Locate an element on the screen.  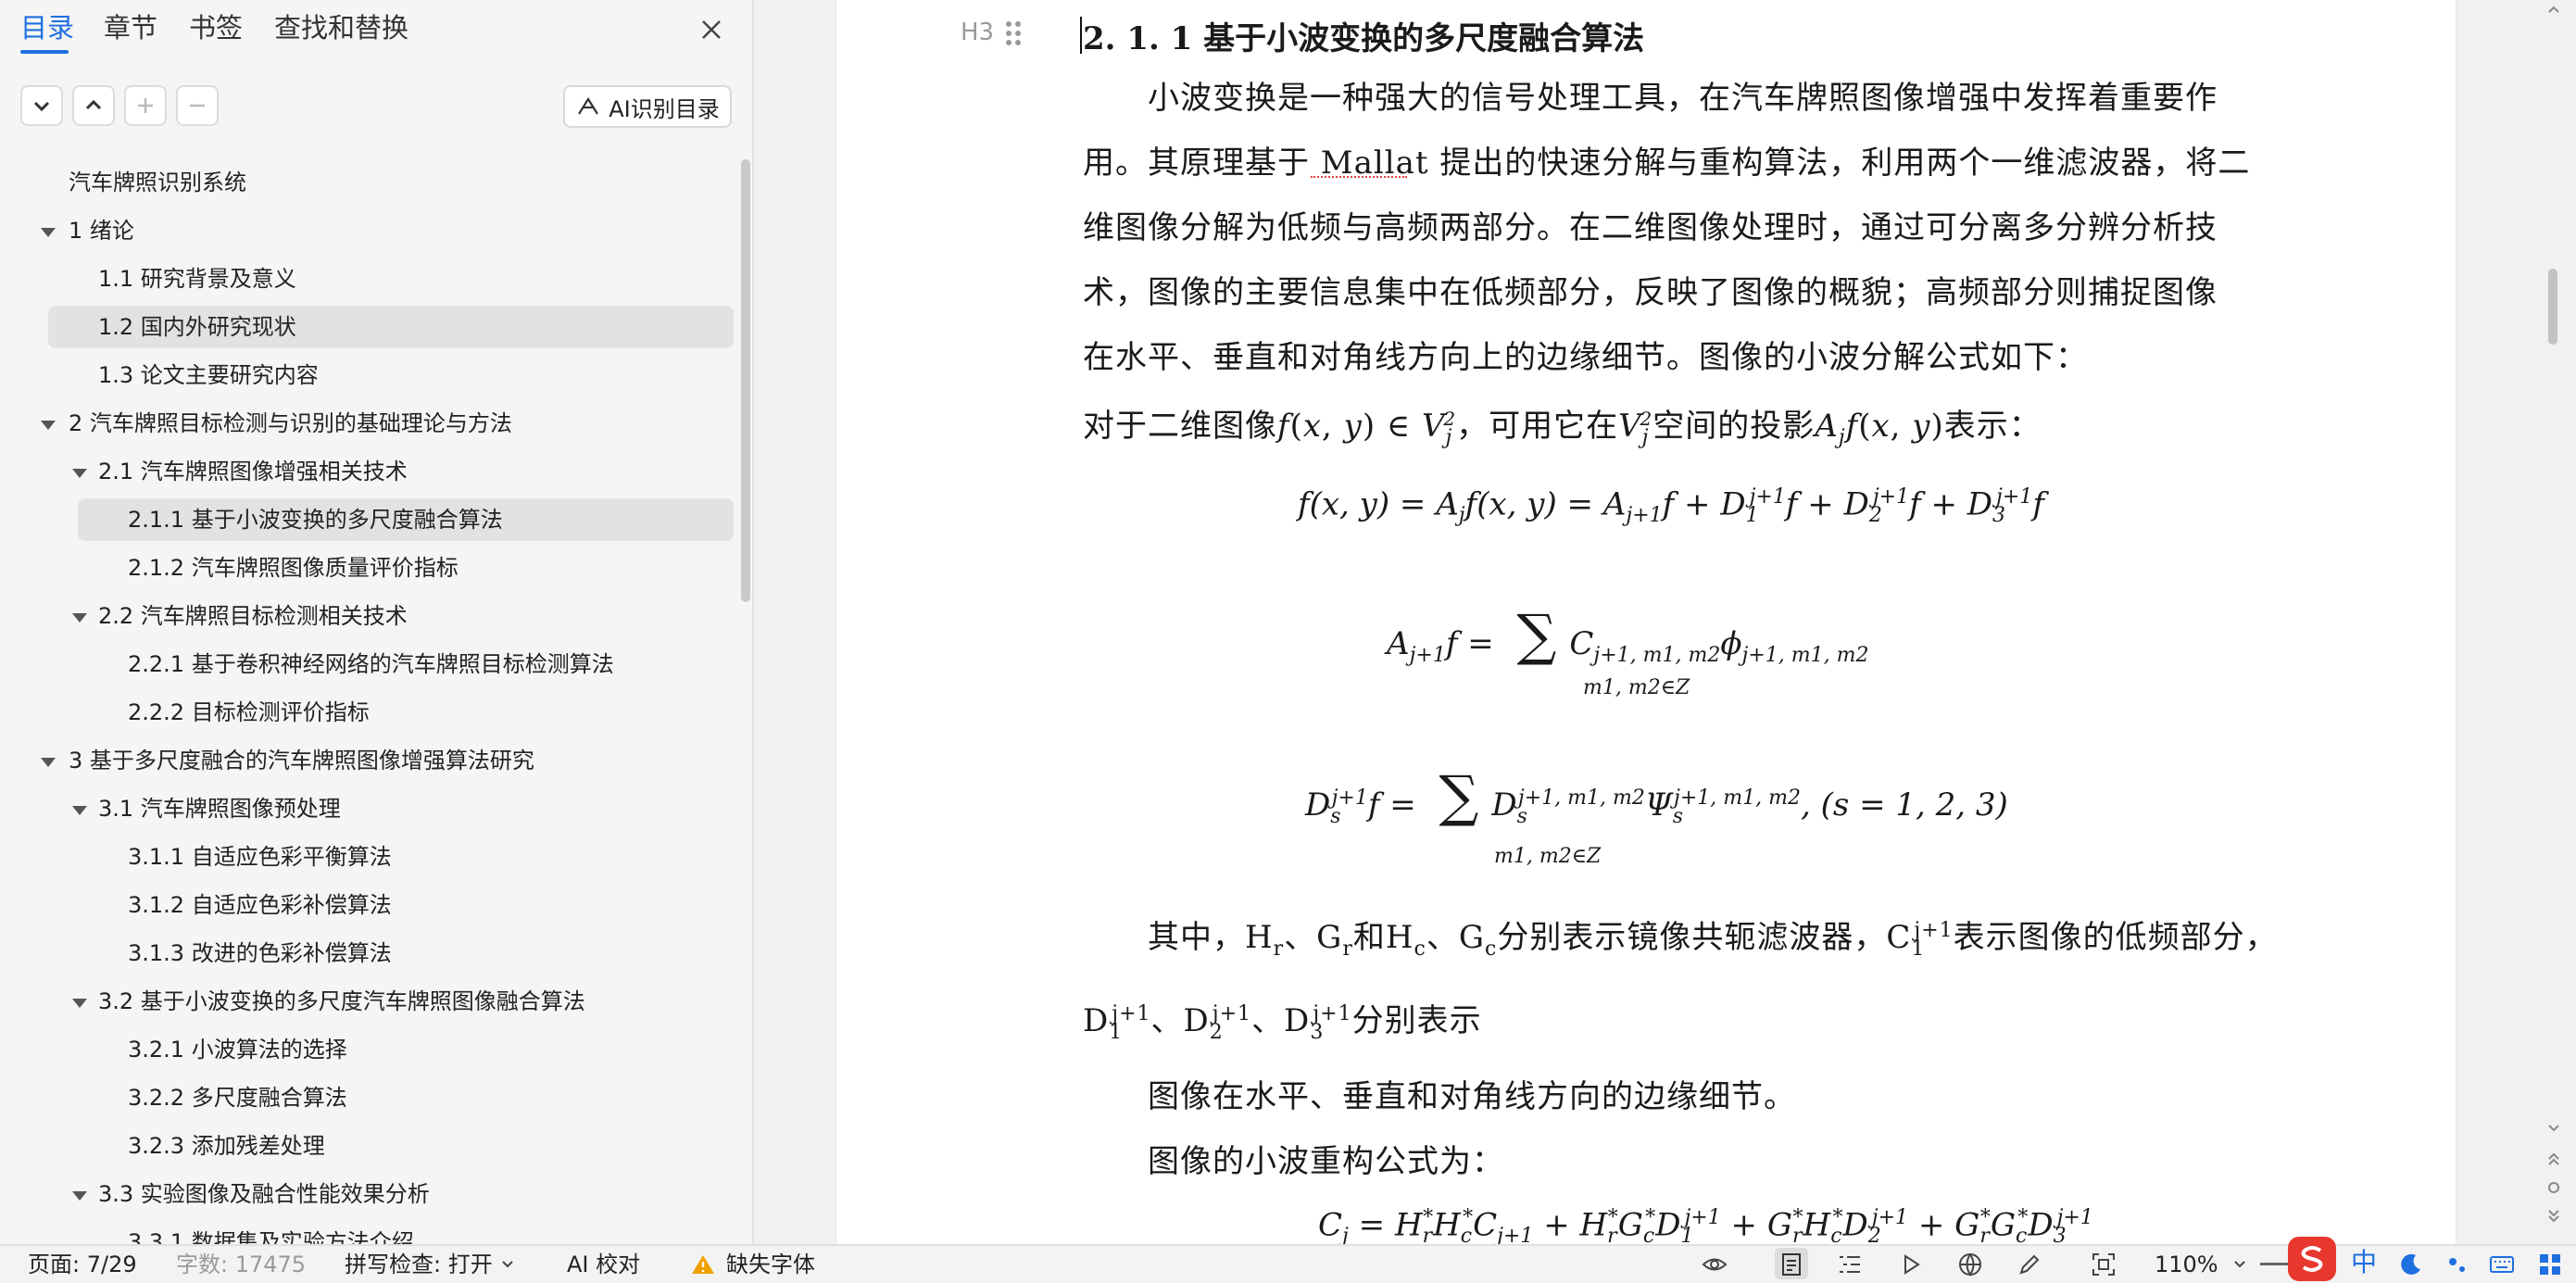
toc-item-label: 3.2.1 小波算法的选择 is located at coordinates (237, 1050).